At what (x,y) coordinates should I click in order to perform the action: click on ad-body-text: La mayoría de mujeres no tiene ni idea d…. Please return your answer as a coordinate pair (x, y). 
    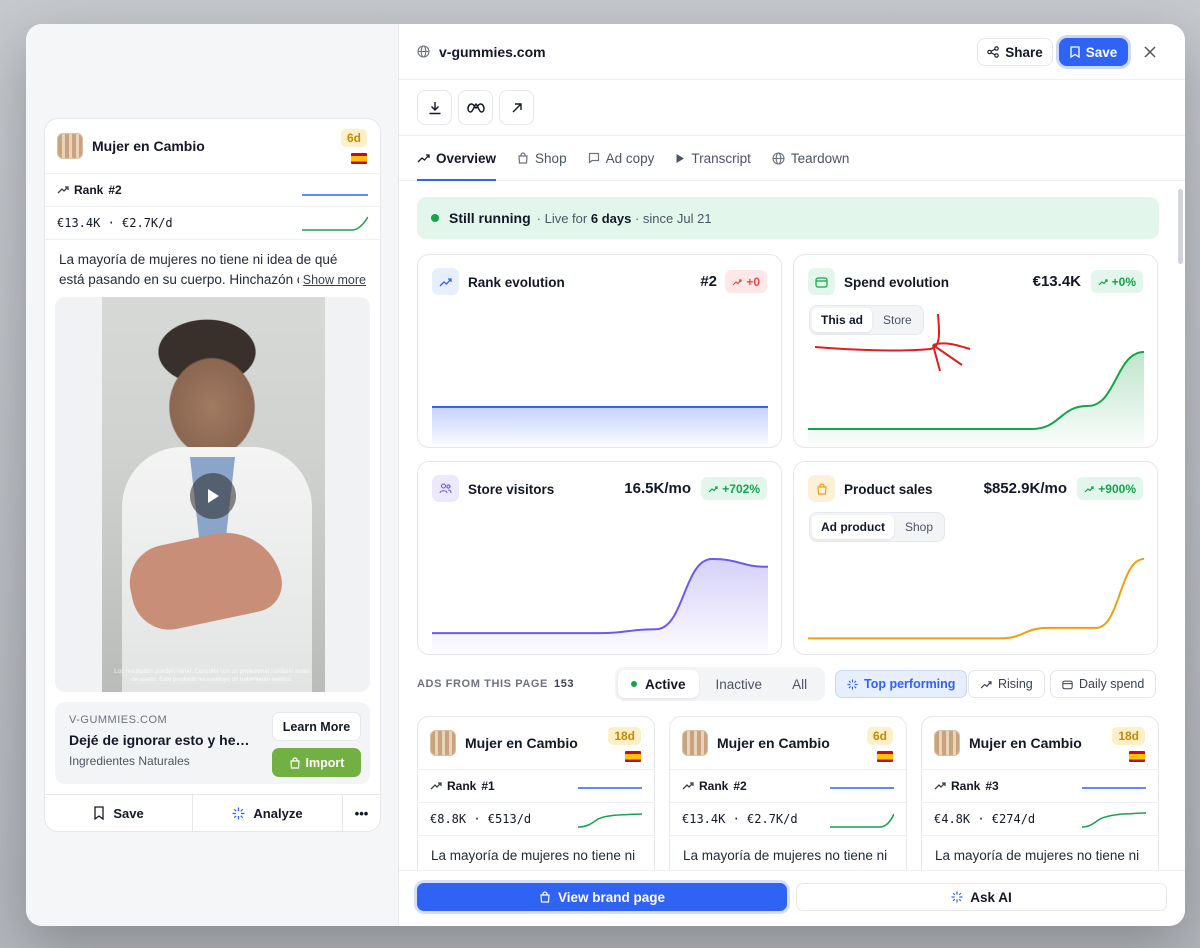
    Looking at the image, I should click on (212, 268).